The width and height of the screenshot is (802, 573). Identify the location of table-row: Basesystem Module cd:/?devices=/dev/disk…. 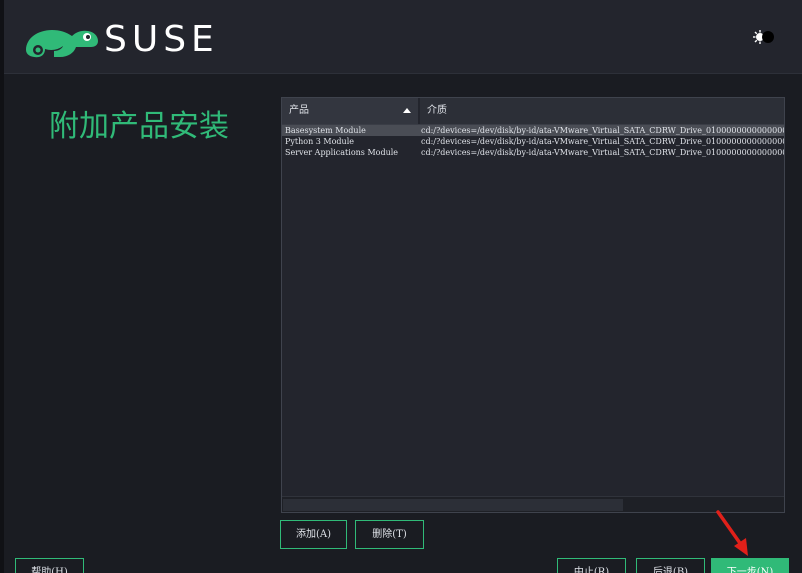
(533, 130).